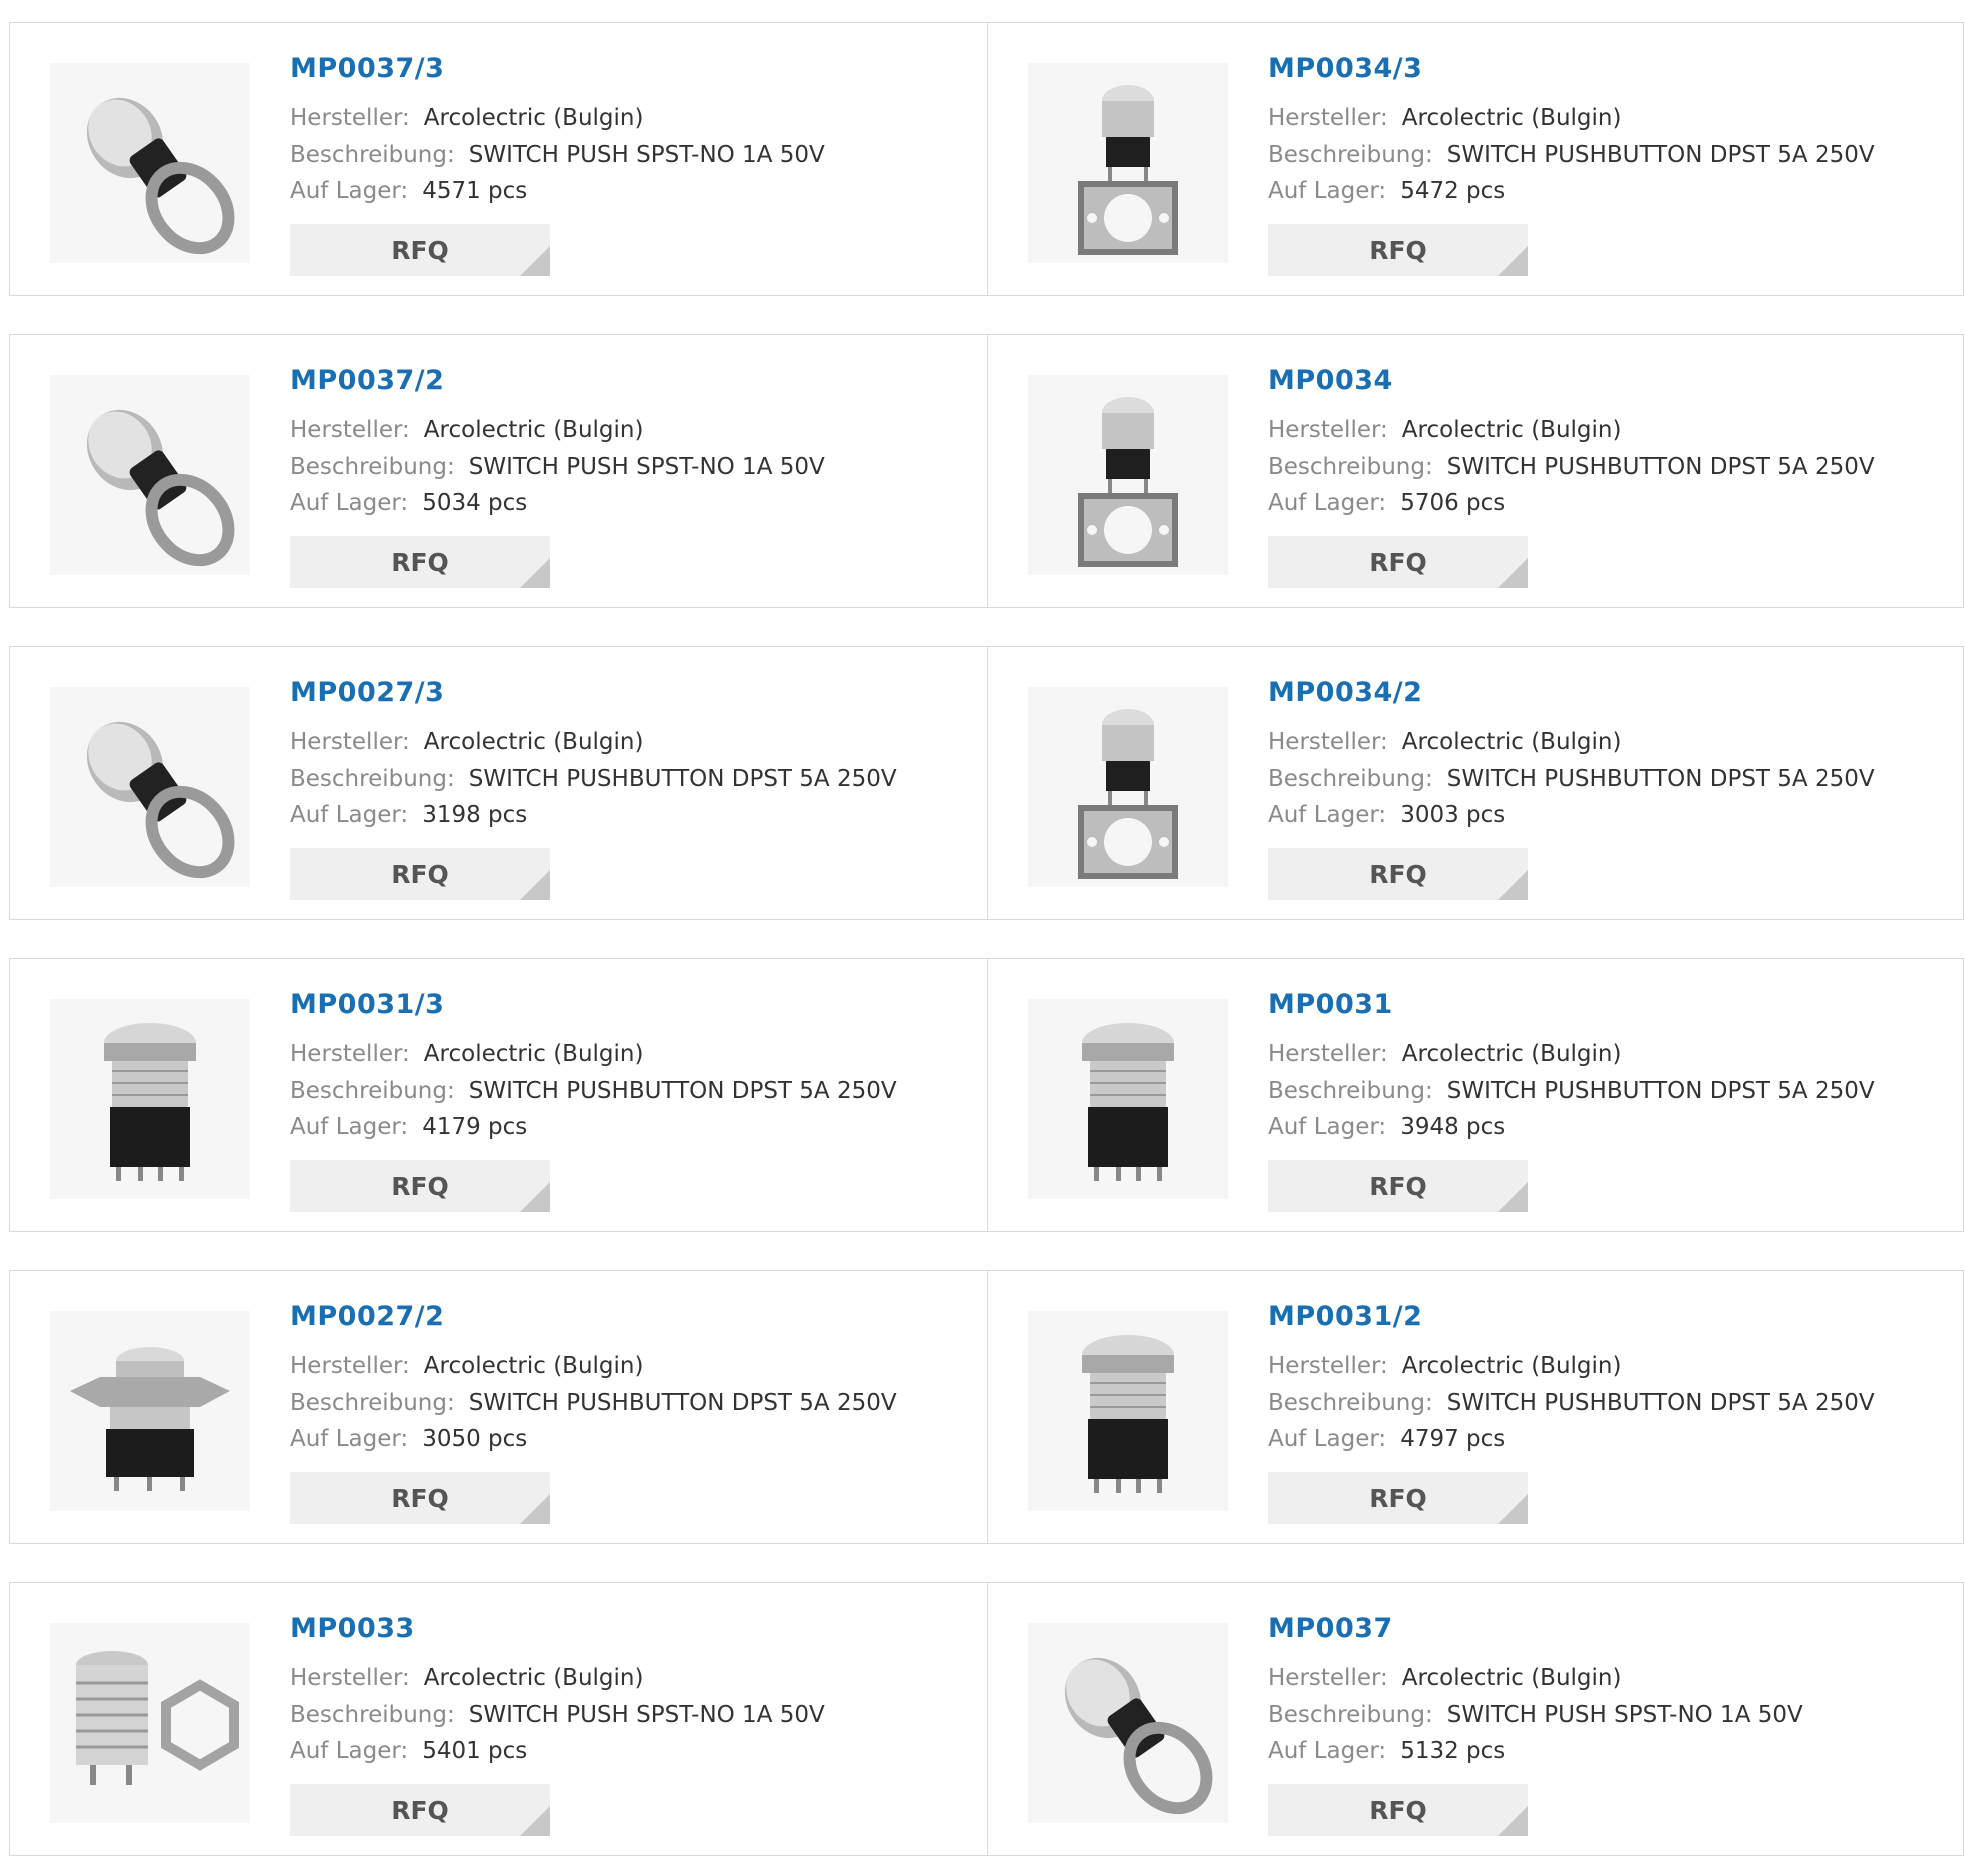 The image size is (1965, 1856). Describe the element at coordinates (1386, 1751) in the screenshot. I see `stock-line: Auf Lager: 5132 pcs` at that location.